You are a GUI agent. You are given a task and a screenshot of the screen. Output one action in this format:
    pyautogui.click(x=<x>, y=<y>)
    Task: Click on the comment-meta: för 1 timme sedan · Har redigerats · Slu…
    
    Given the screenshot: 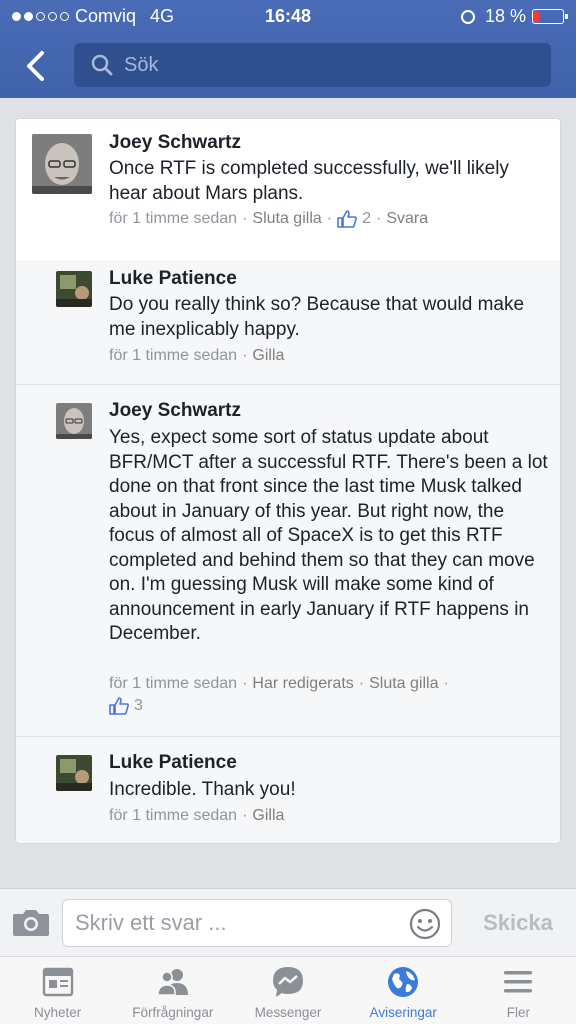 What is the action you would take?
    pyautogui.click(x=279, y=684)
    